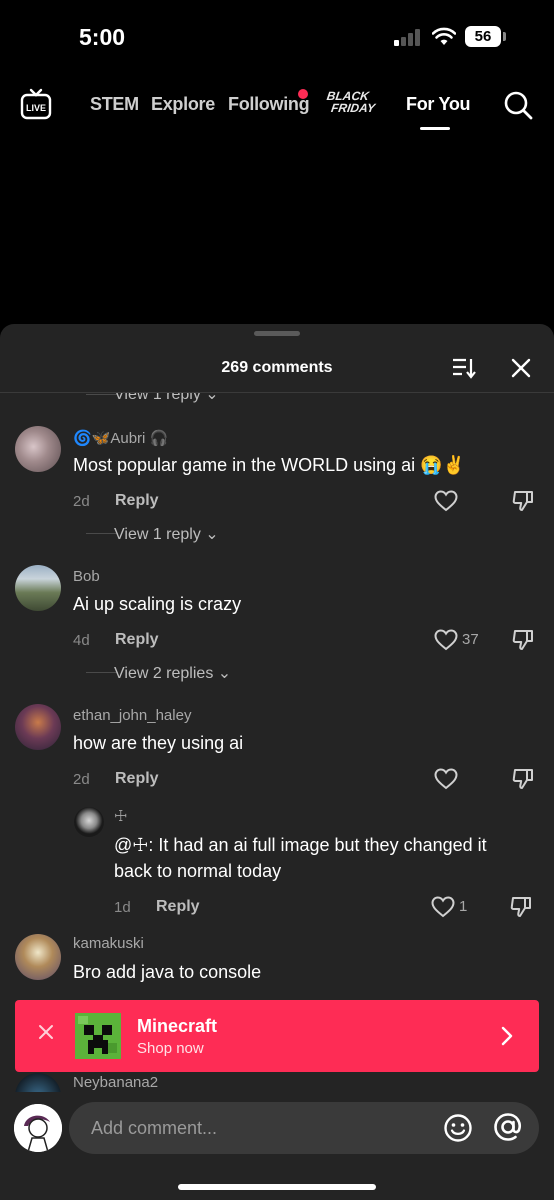 The width and height of the screenshot is (554, 1200). Describe the element at coordinates (483, 36) in the screenshot. I see `battery-indicator: 56` at that location.